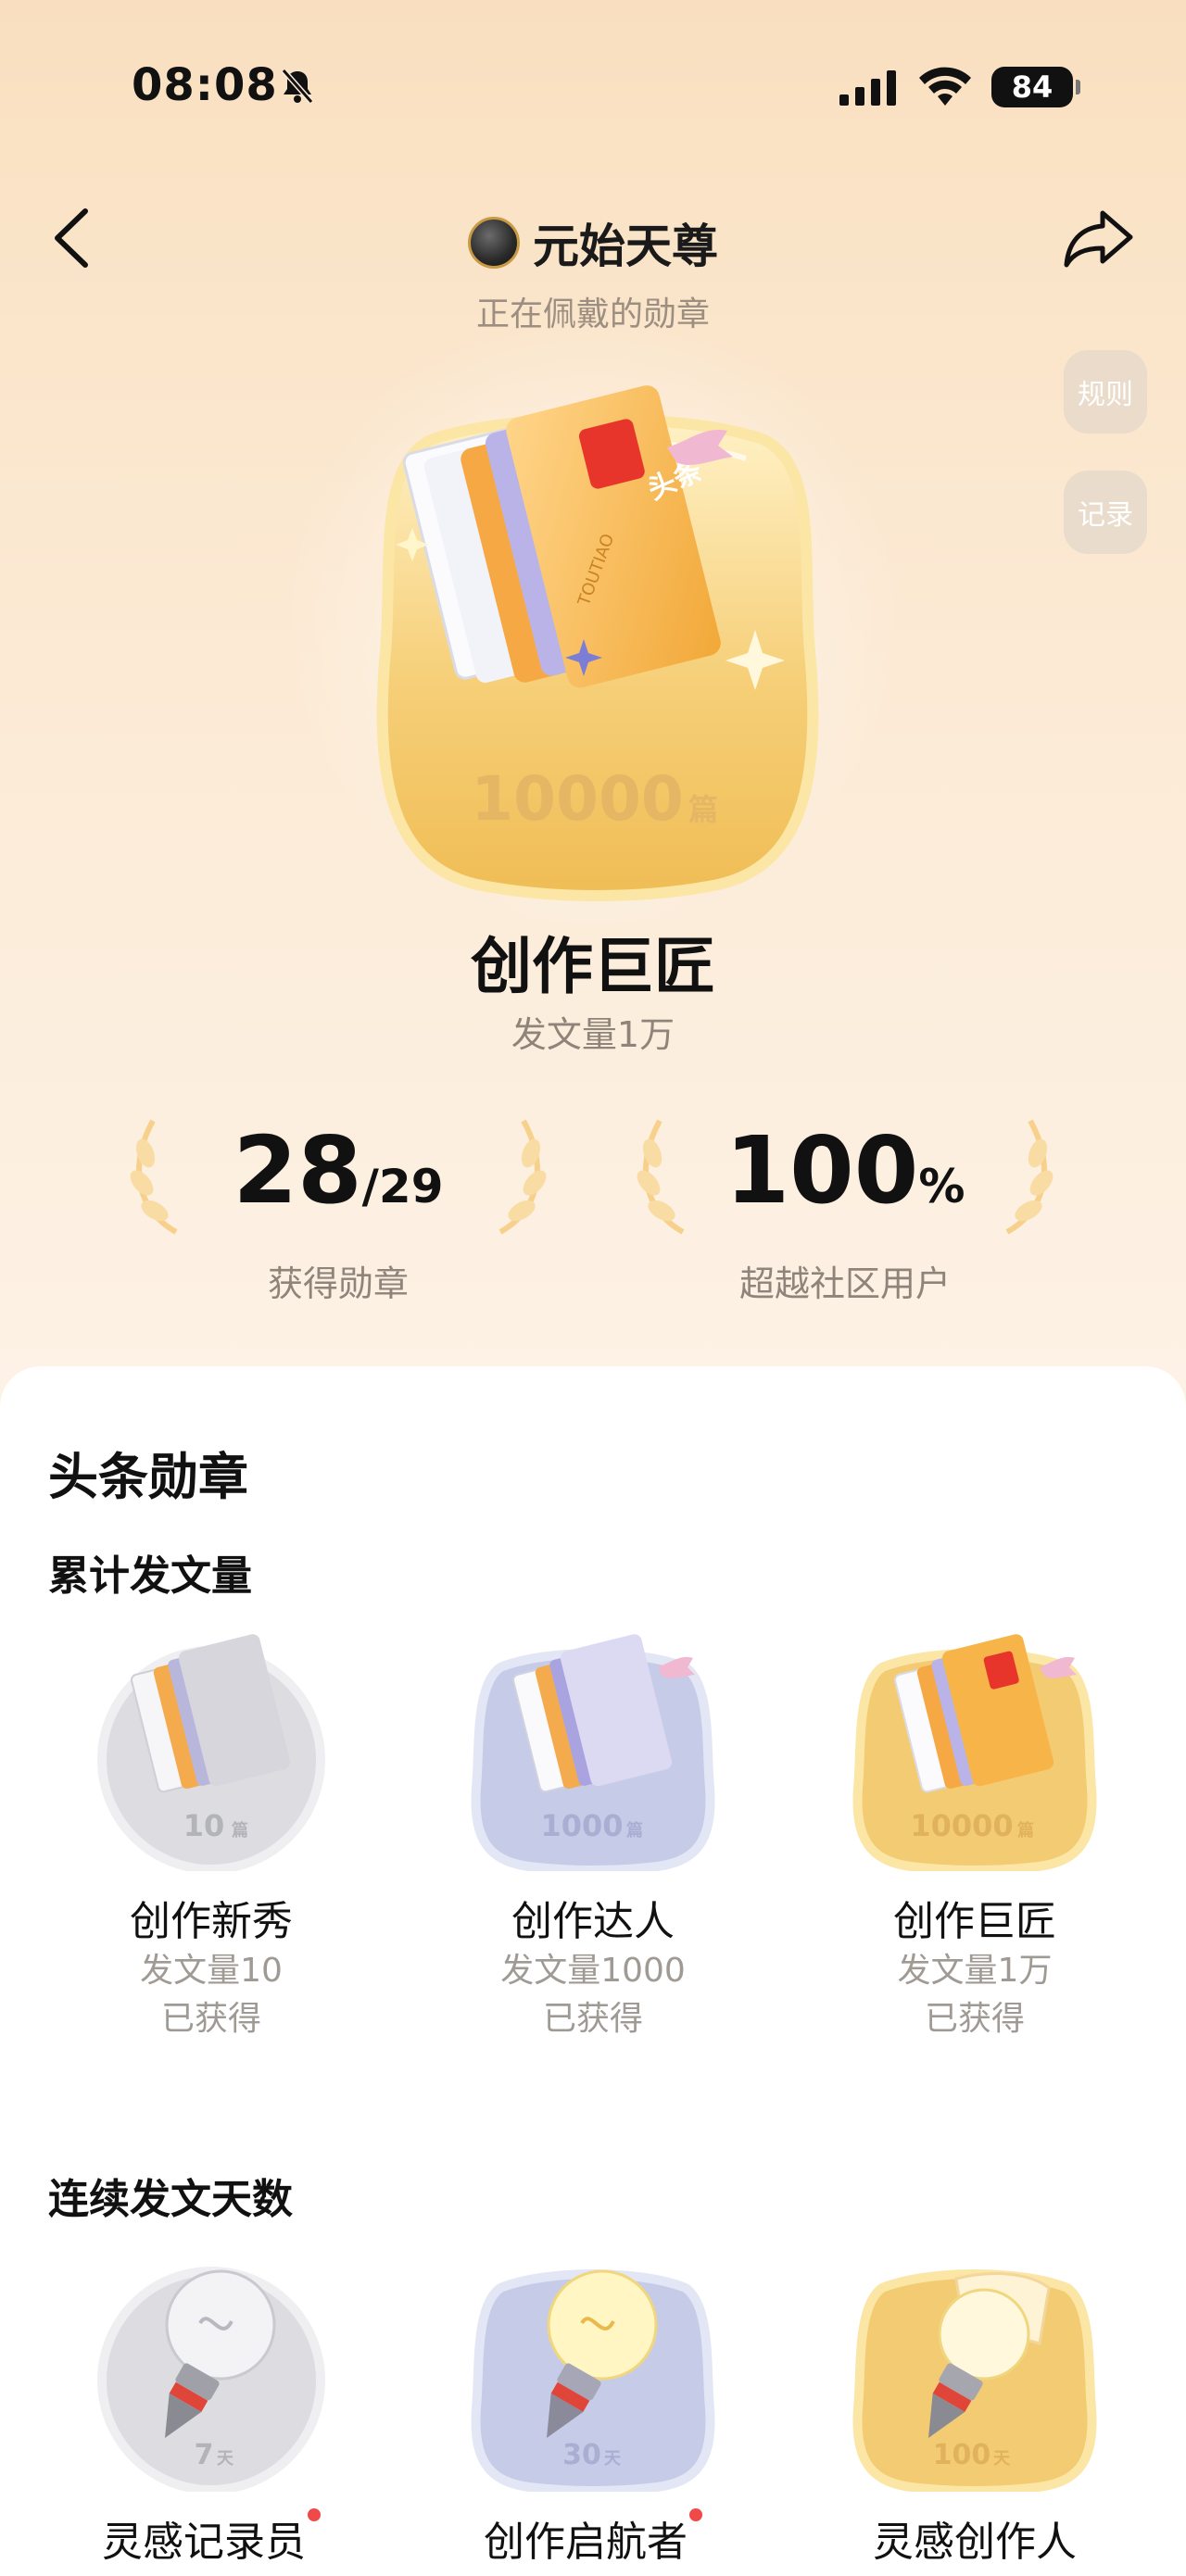  What do you see at coordinates (975, 1971) in the screenshot?
I see `badge-requirement: 发文量1万` at bounding box center [975, 1971].